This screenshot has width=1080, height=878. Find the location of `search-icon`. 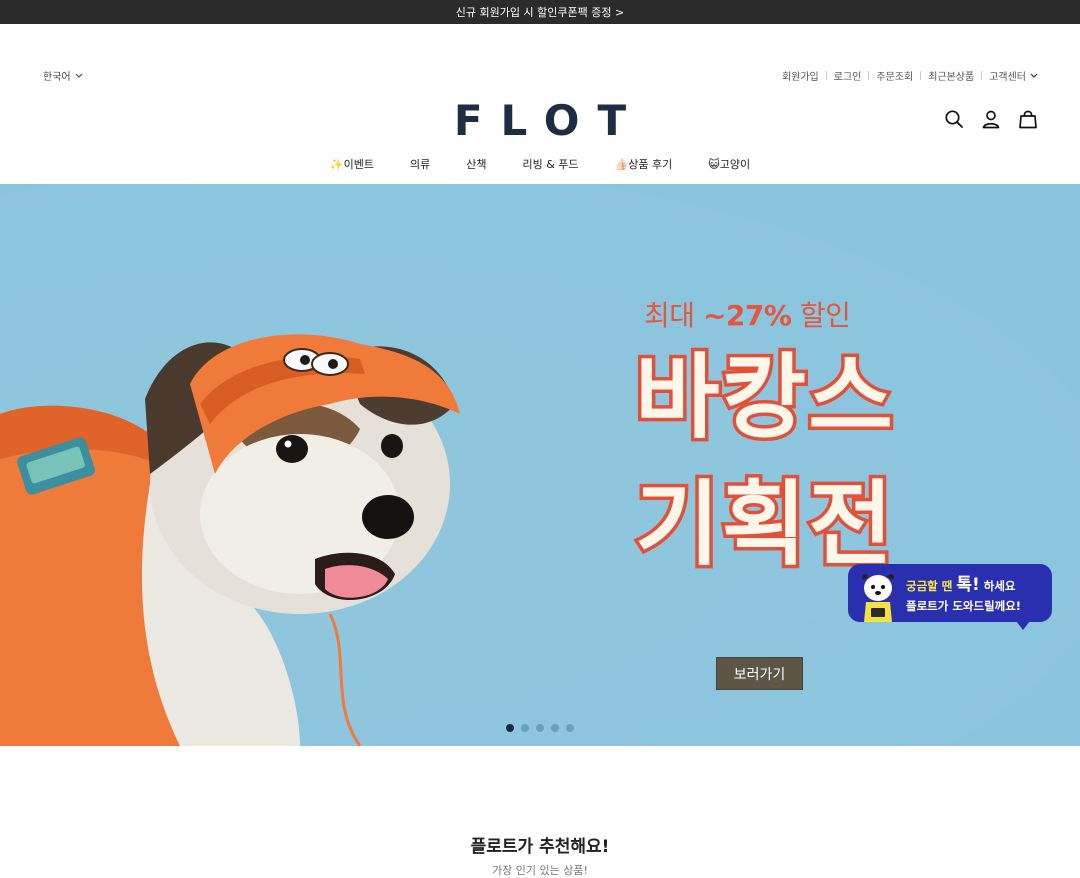

search-icon is located at coordinates (954, 119).